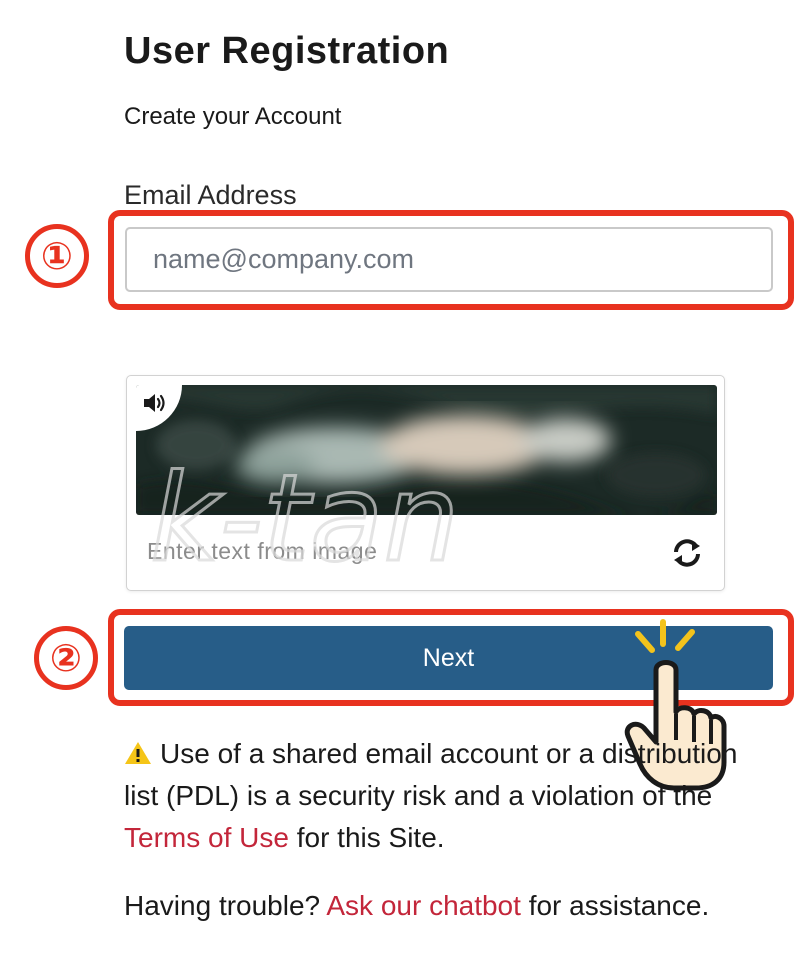 The width and height of the screenshot is (812, 980). I want to click on refresh-captcha-button, so click(687, 553).